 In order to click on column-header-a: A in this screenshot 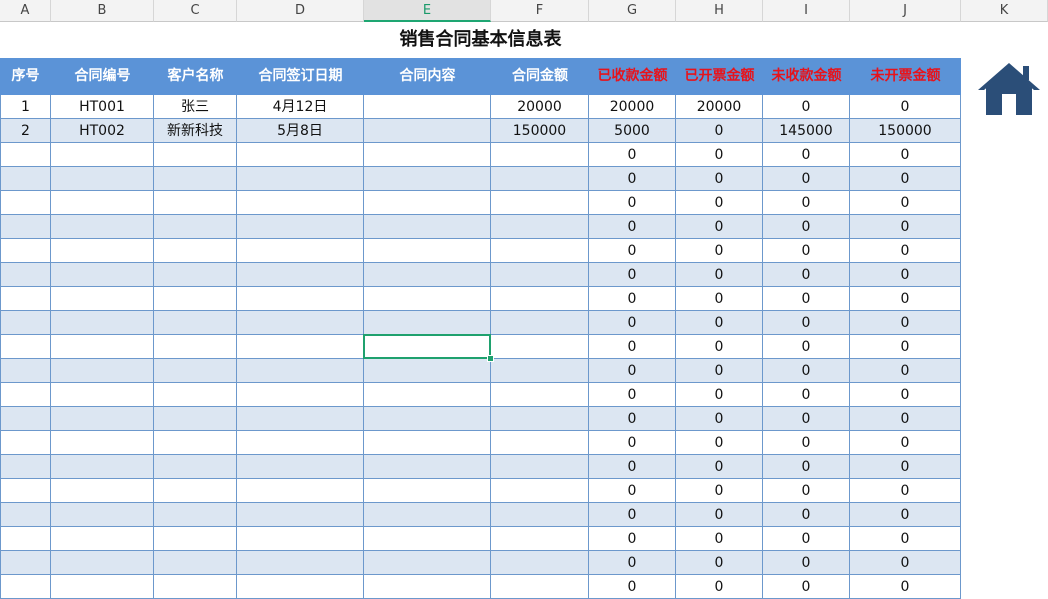, I will do `click(25, 11)`.